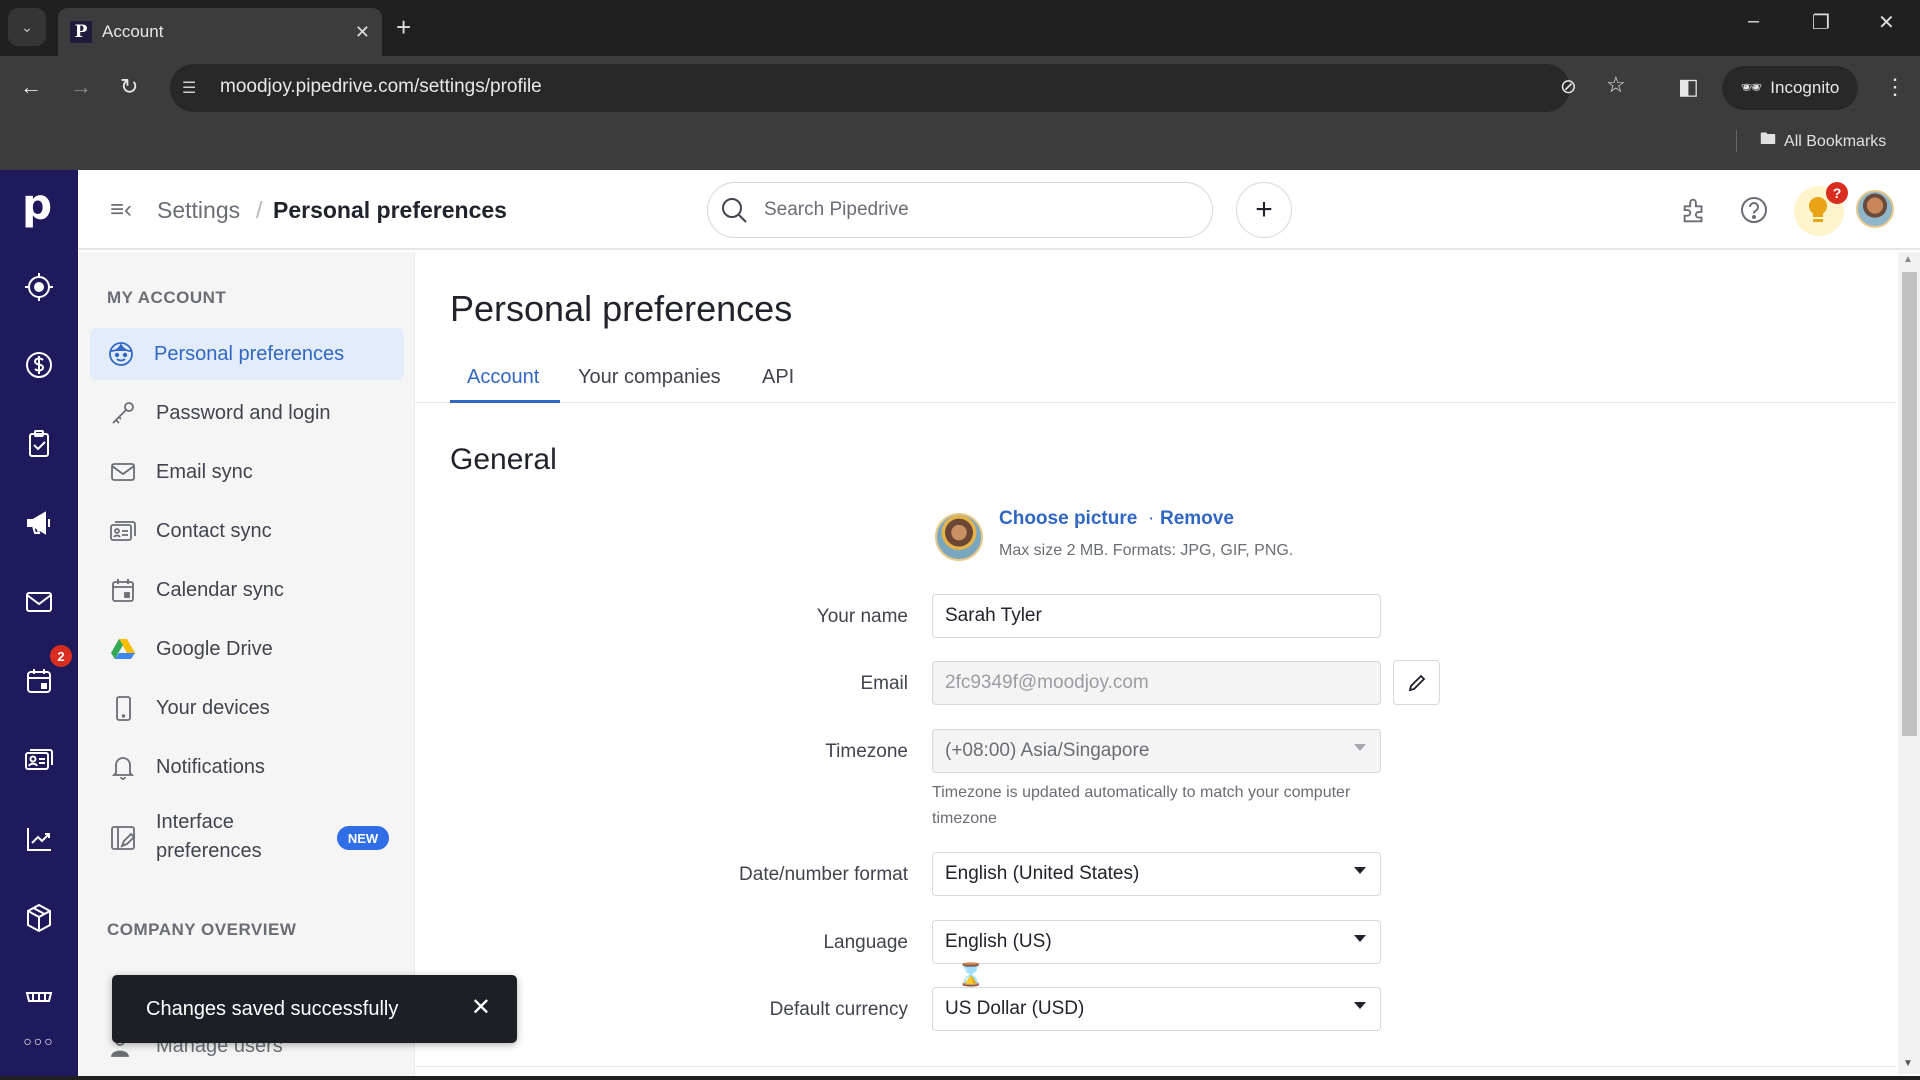 This screenshot has width=1920, height=1080. I want to click on google-drive-icon, so click(123, 649).